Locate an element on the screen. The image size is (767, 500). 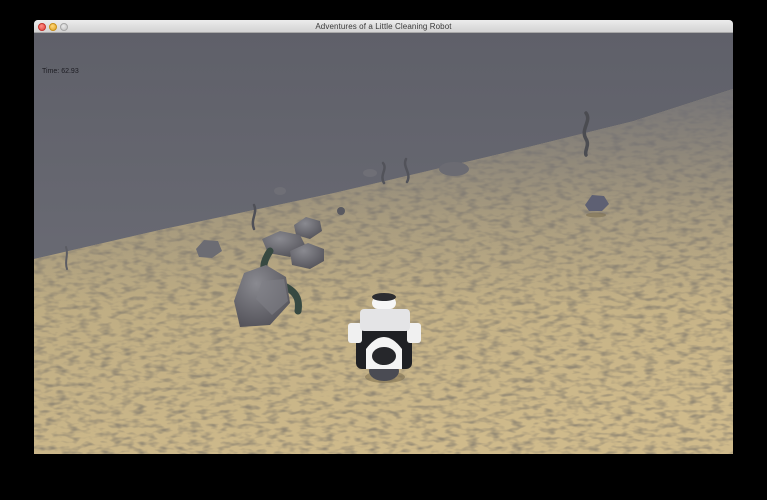
window-title: Adventures of a Little Cleaning Robot is located at coordinates (383, 26).